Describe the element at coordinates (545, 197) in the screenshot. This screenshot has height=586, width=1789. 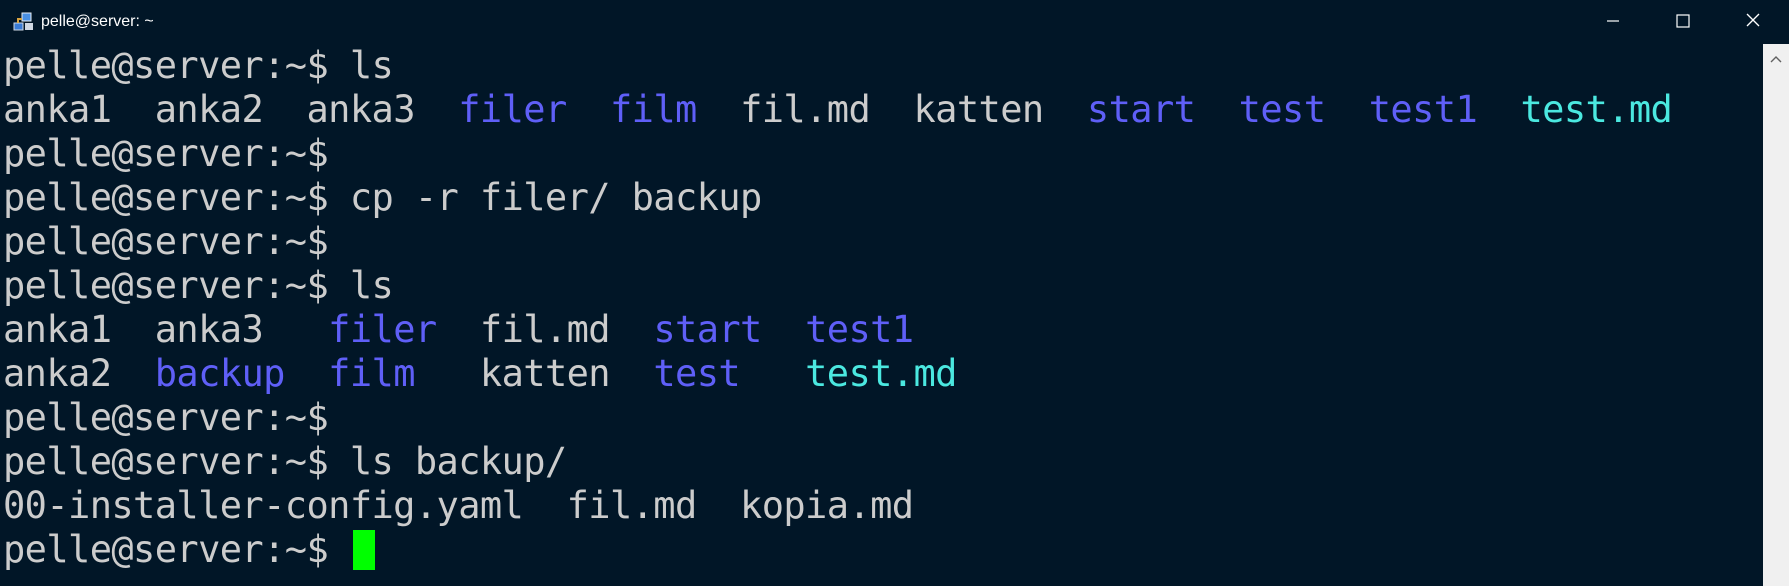
I see `shell-command: cp -r filer/ backup` at that location.